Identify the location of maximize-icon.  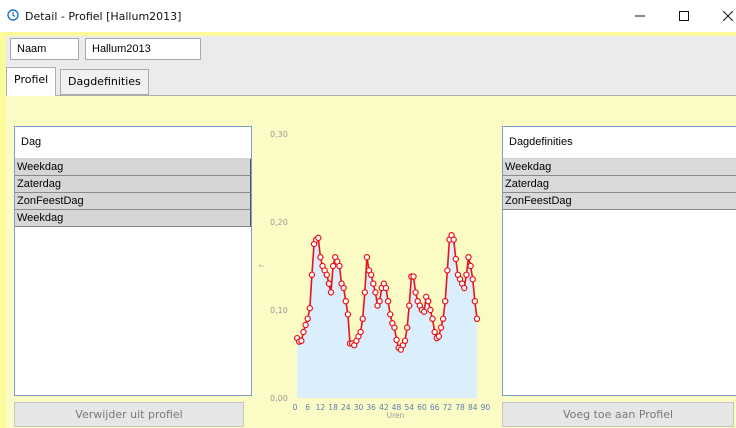
(684, 16).